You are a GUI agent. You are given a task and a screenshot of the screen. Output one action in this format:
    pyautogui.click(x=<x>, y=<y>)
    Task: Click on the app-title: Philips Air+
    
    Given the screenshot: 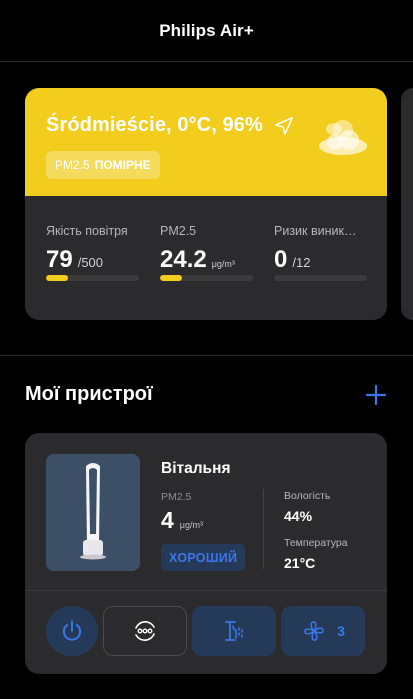 What is the action you would take?
    pyautogui.click(x=206, y=30)
    